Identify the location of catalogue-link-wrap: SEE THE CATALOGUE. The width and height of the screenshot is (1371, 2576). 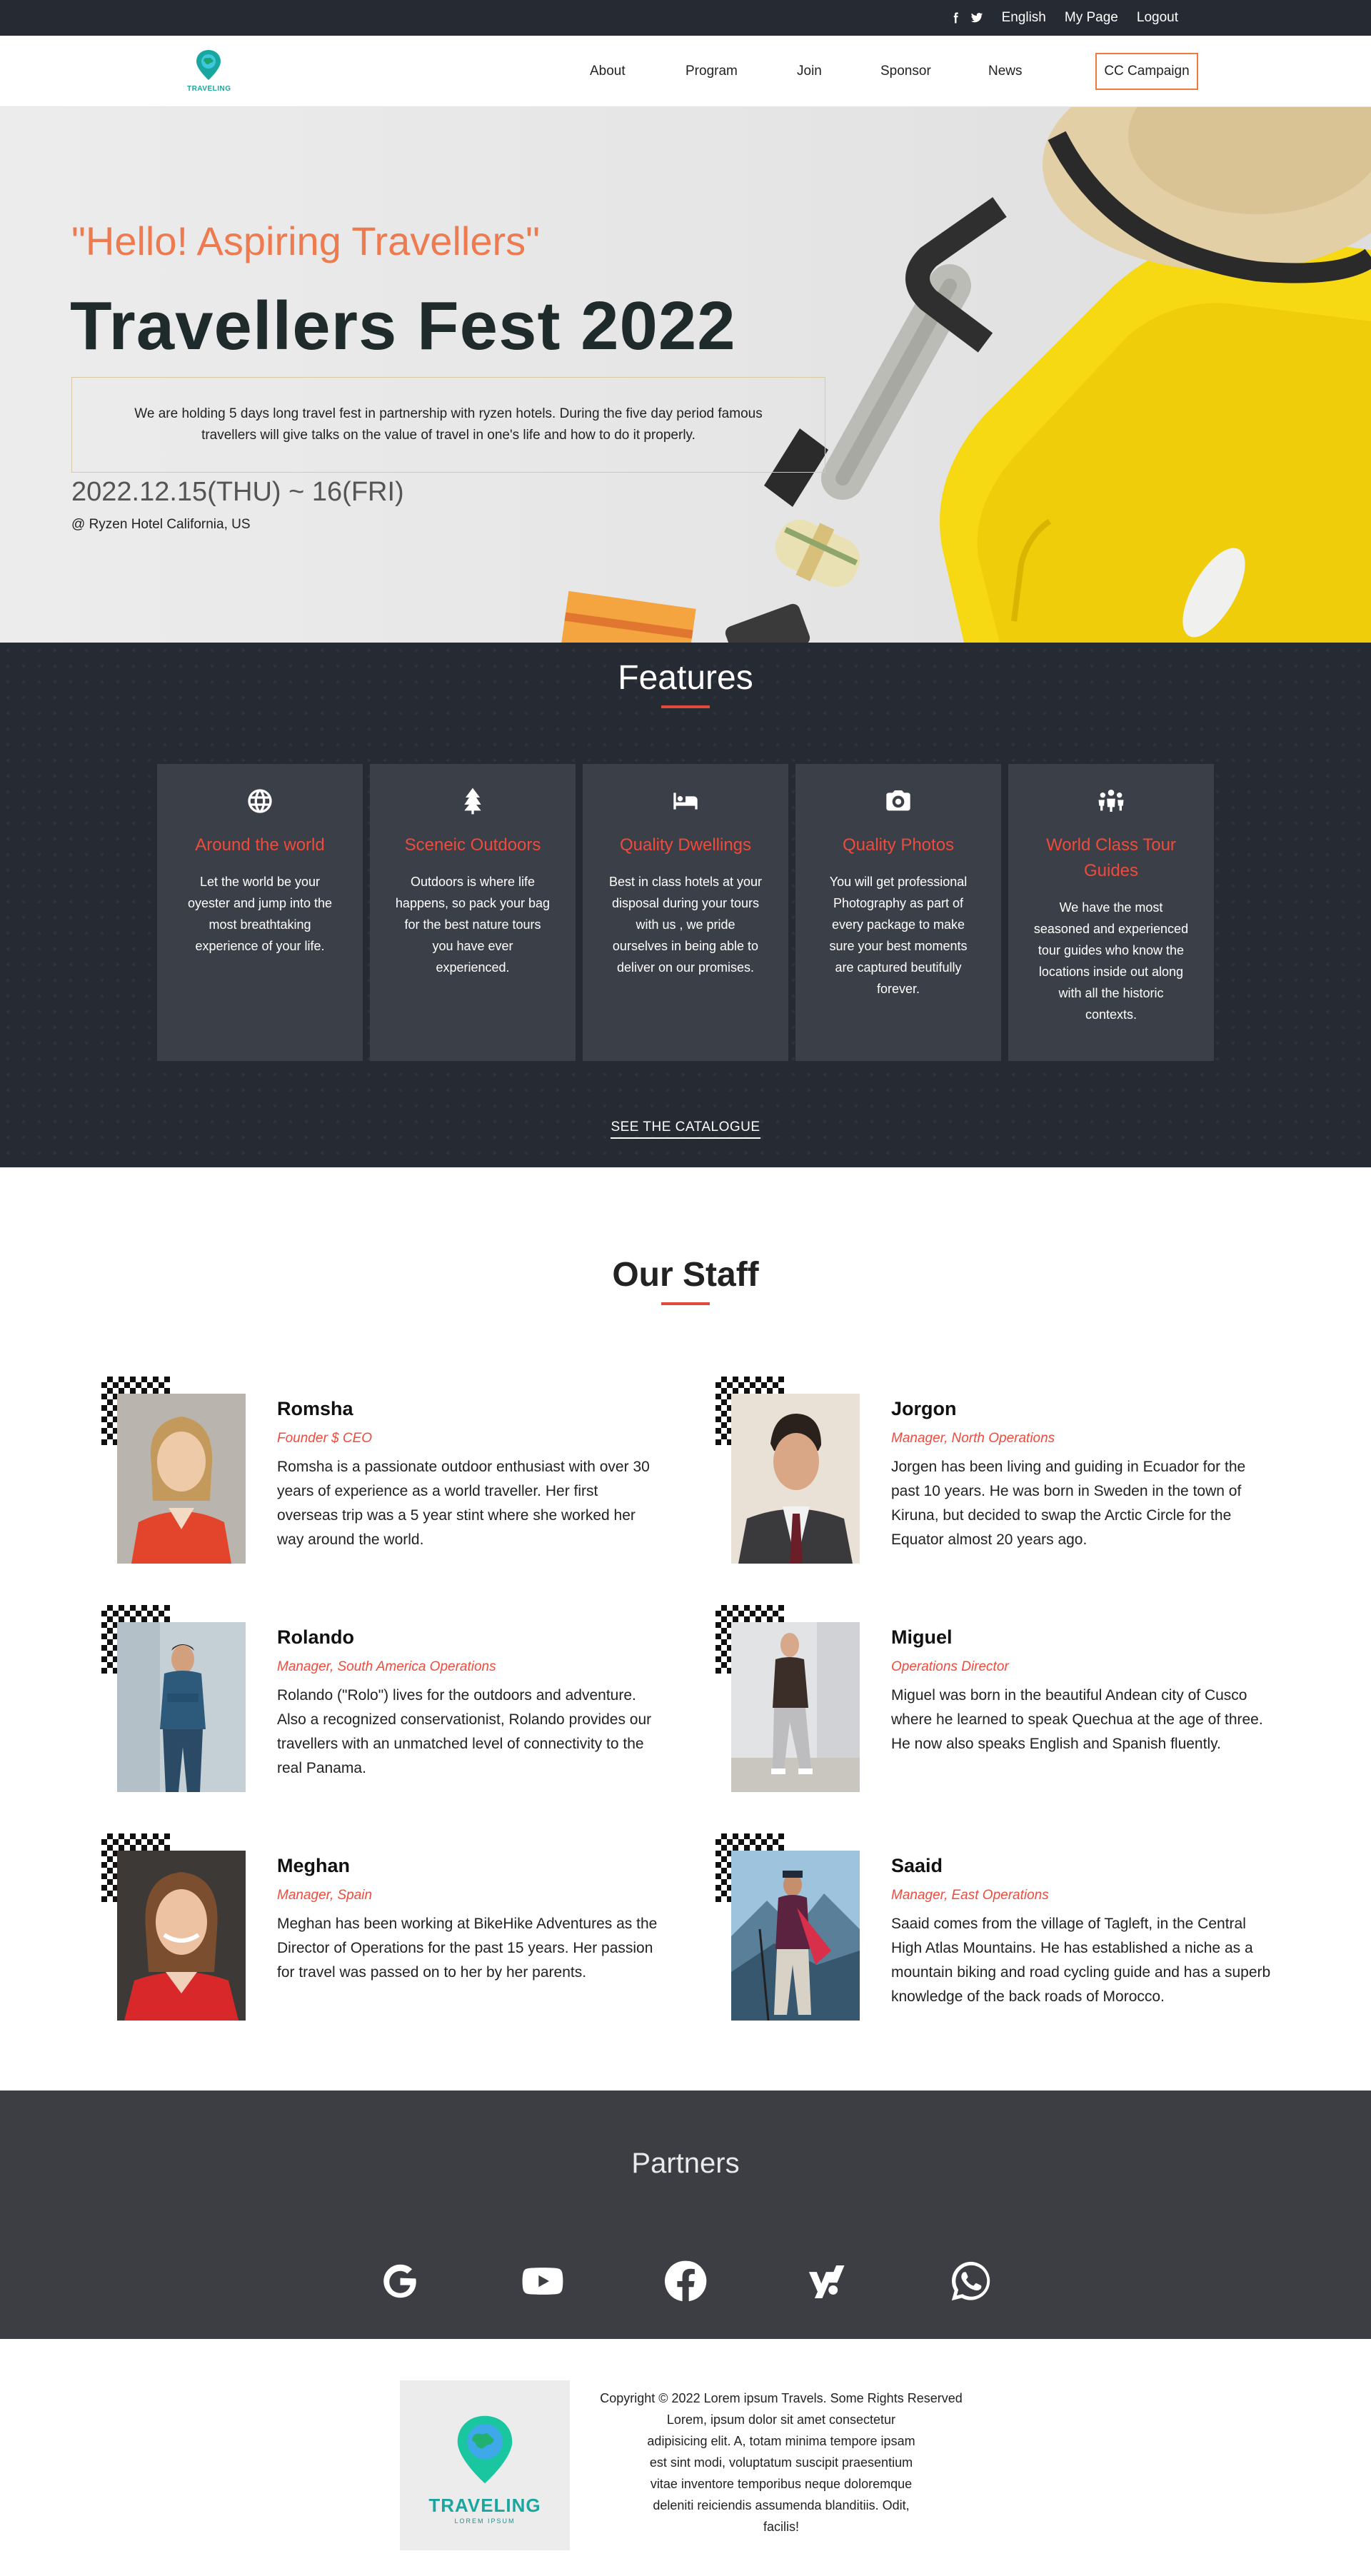
(685, 1129).